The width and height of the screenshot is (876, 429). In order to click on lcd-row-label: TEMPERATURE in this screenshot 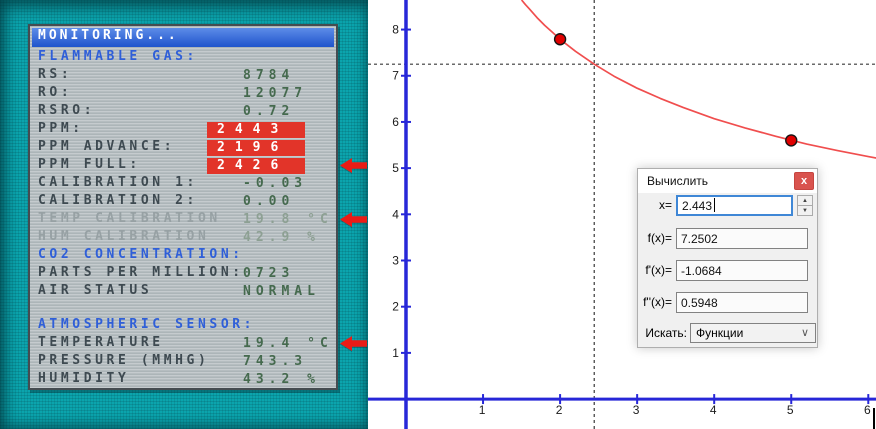, I will do `click(101, 342)`.